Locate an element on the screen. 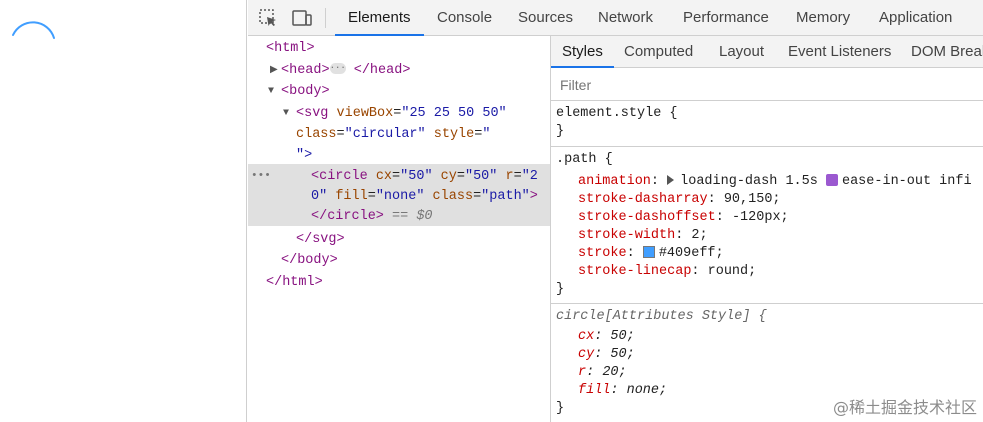 This screenshot has height=422, width=983. styles-filter-bar is located at coordinates (767, 85).